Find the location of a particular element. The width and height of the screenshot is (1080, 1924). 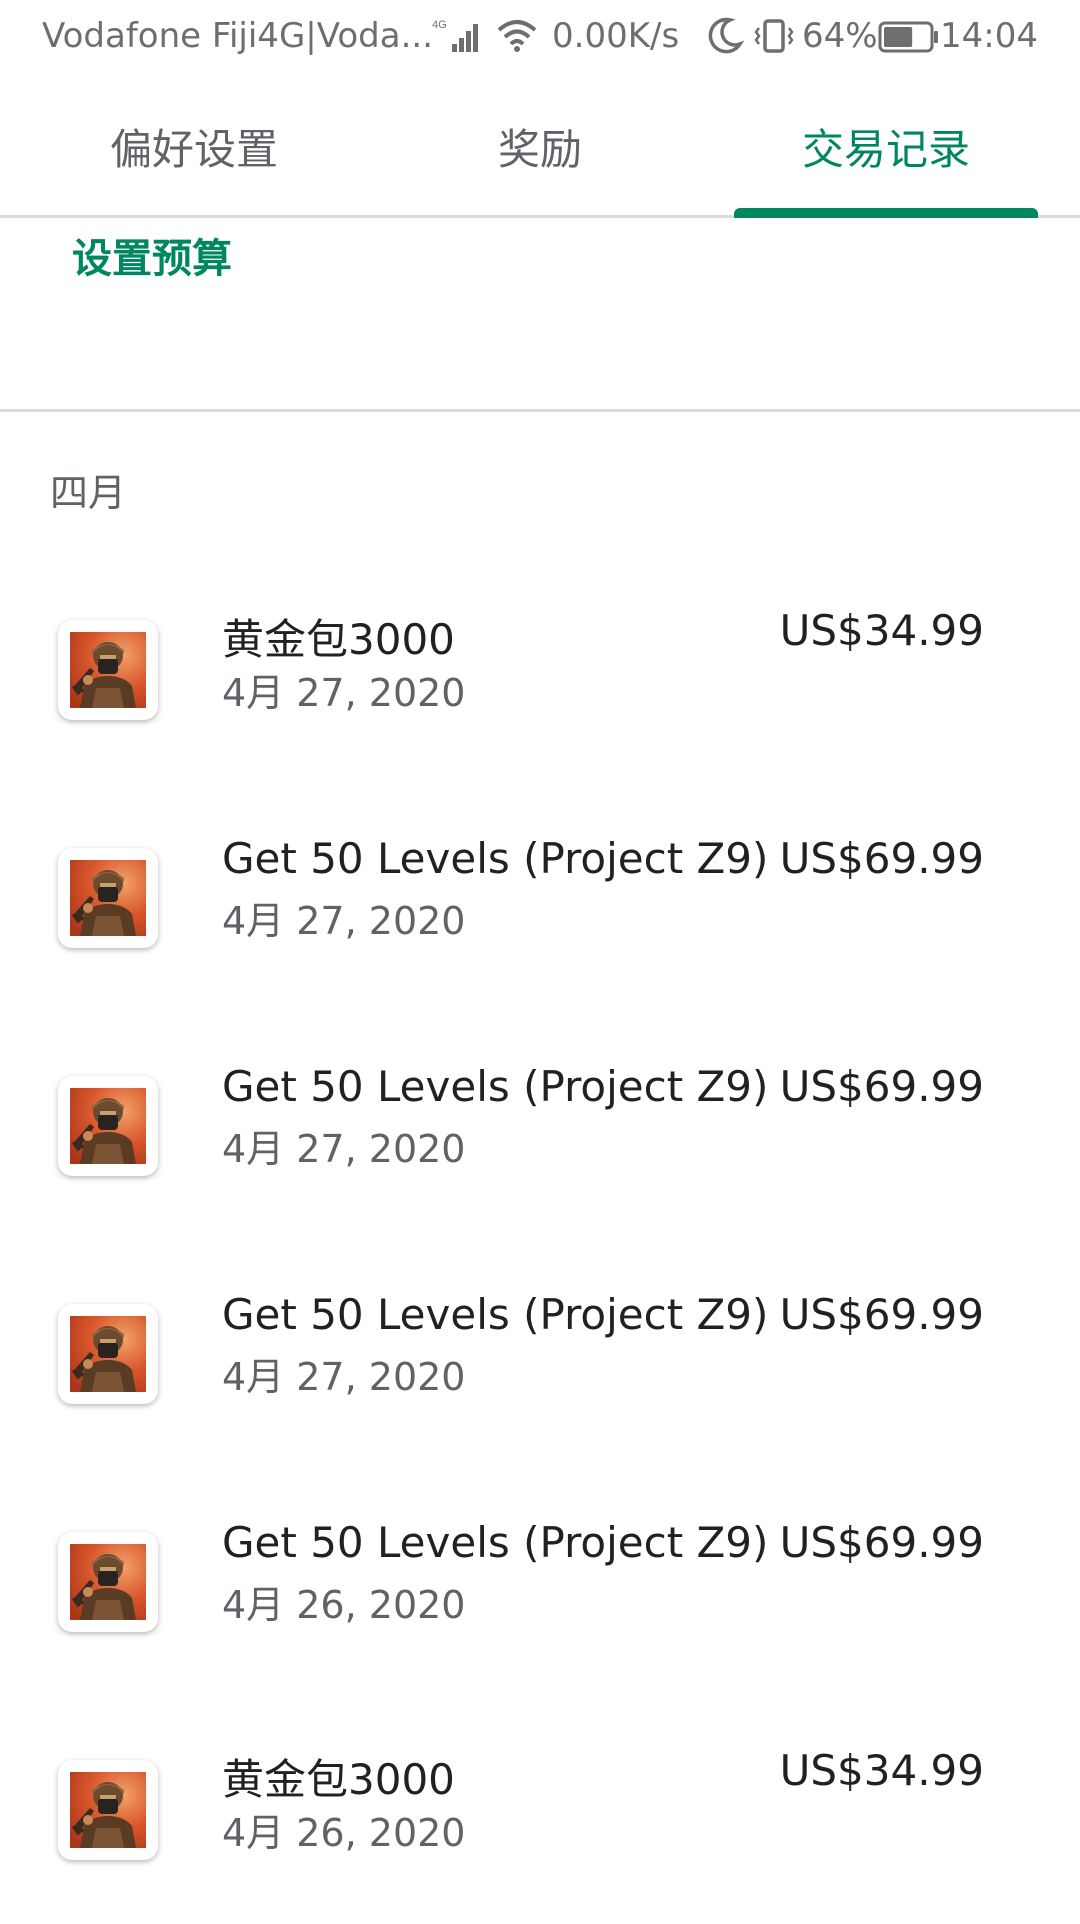

network-badge: 4G is located at coordinates (439, 25).